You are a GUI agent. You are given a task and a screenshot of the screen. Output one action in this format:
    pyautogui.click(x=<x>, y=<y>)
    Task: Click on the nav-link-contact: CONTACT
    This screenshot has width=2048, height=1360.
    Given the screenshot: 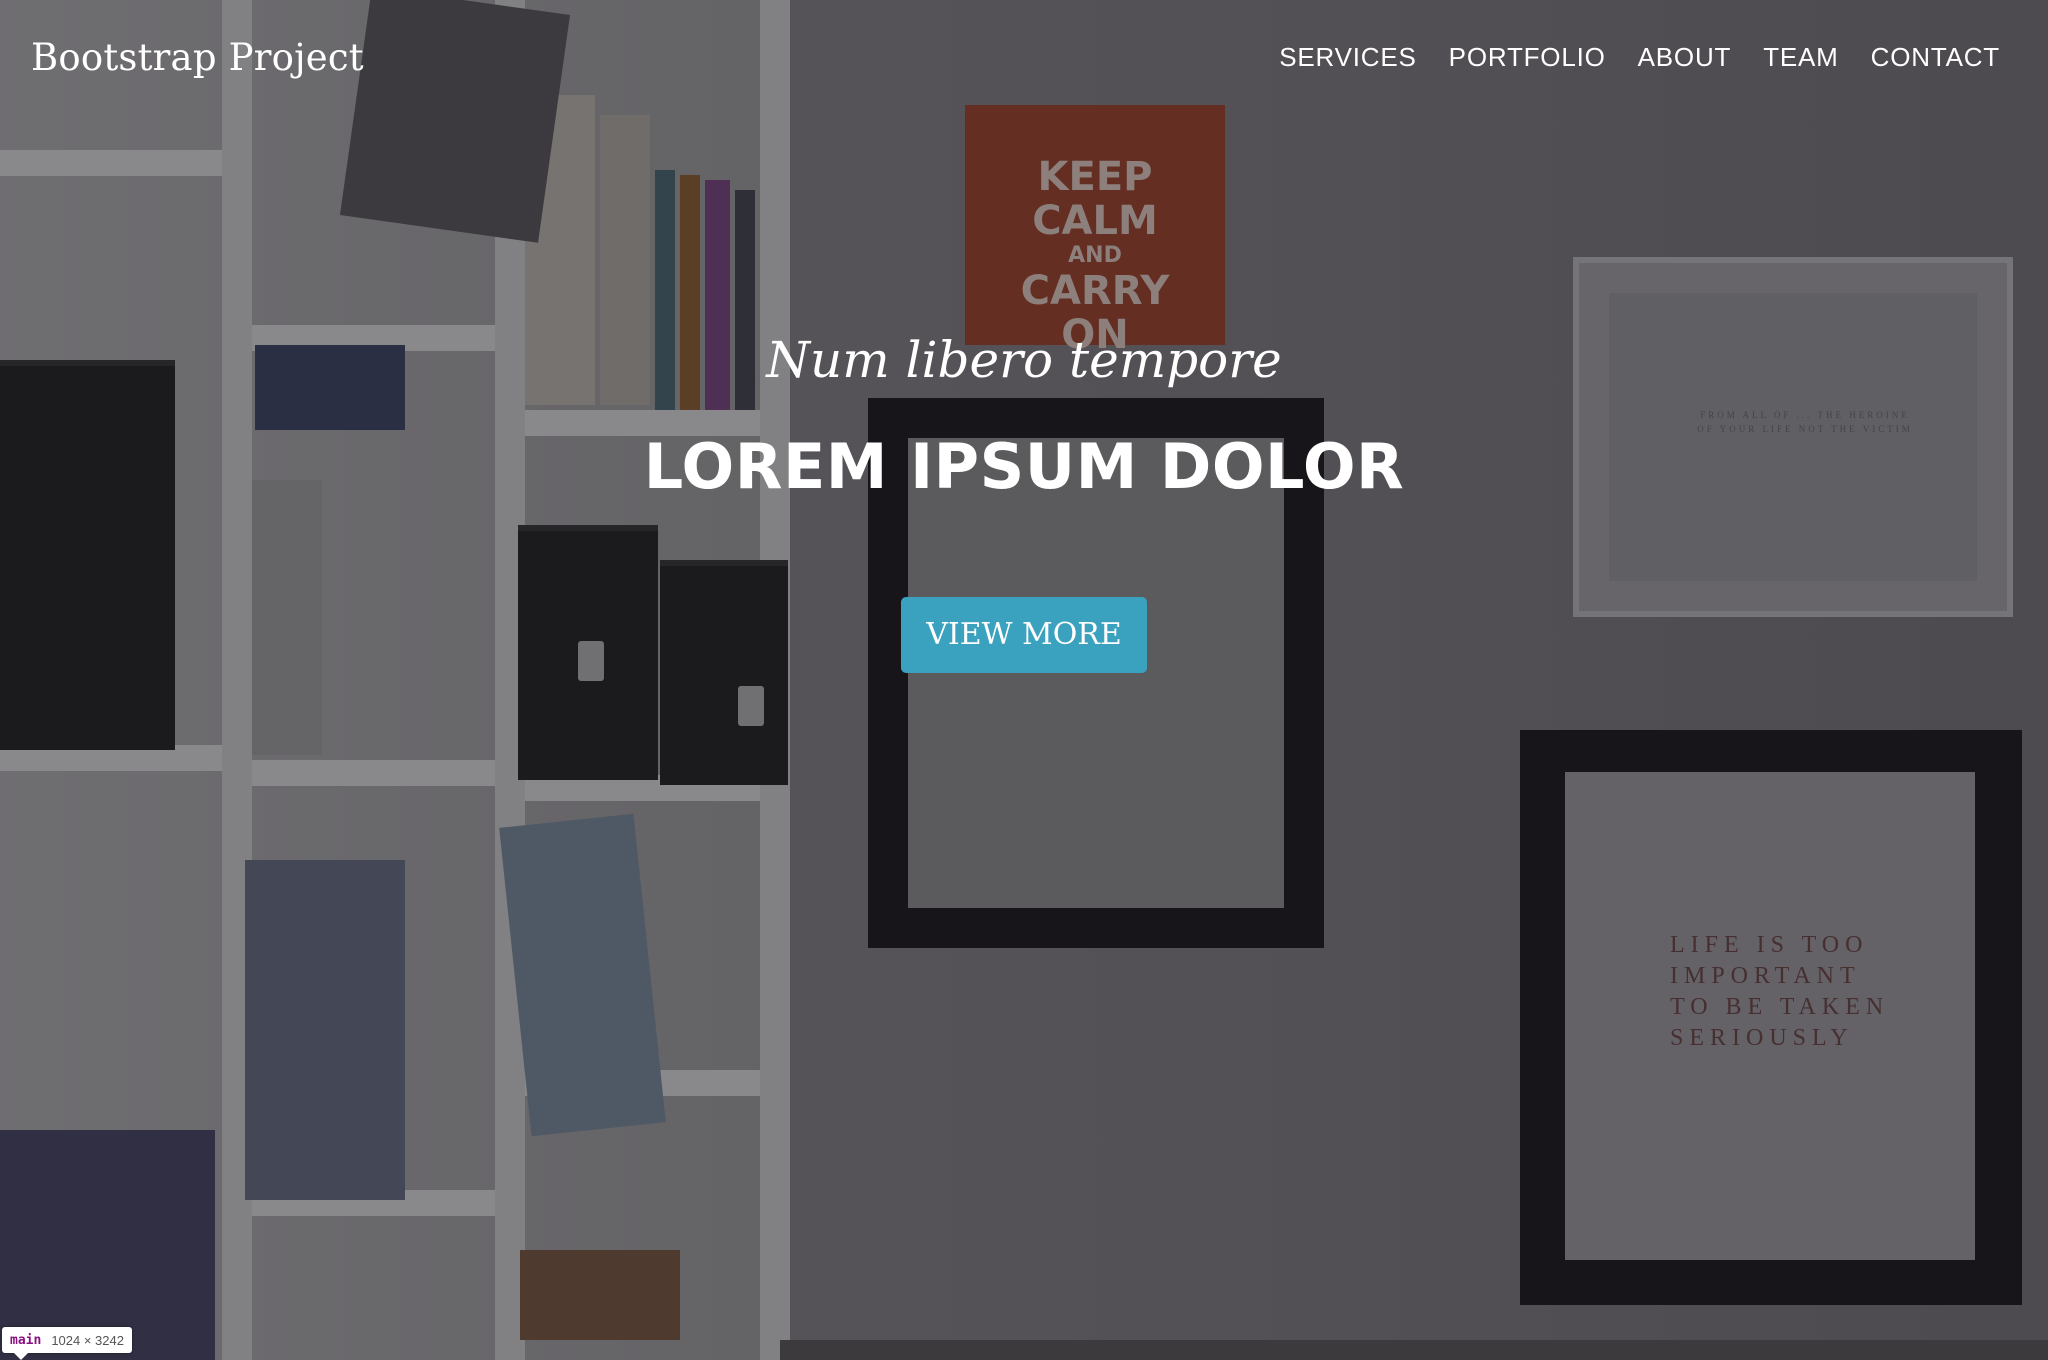 What is the action you would take?
    pyautogui.click(x=1935, y=57)
    